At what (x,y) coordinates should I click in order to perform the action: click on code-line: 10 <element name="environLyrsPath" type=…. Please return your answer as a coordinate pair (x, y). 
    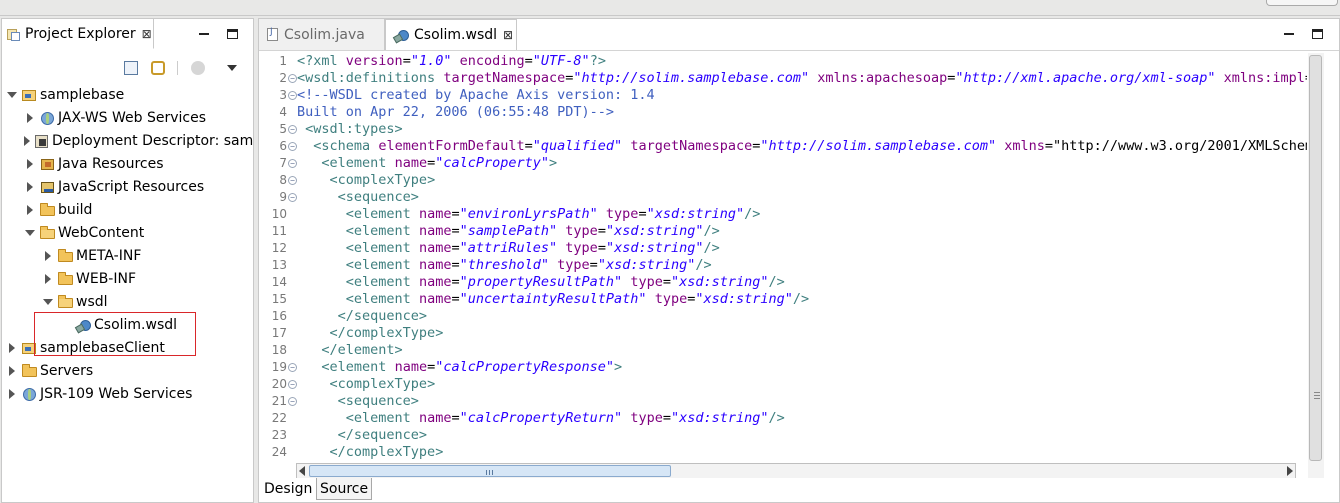
    Looking at the image, I should click on (783, 214).